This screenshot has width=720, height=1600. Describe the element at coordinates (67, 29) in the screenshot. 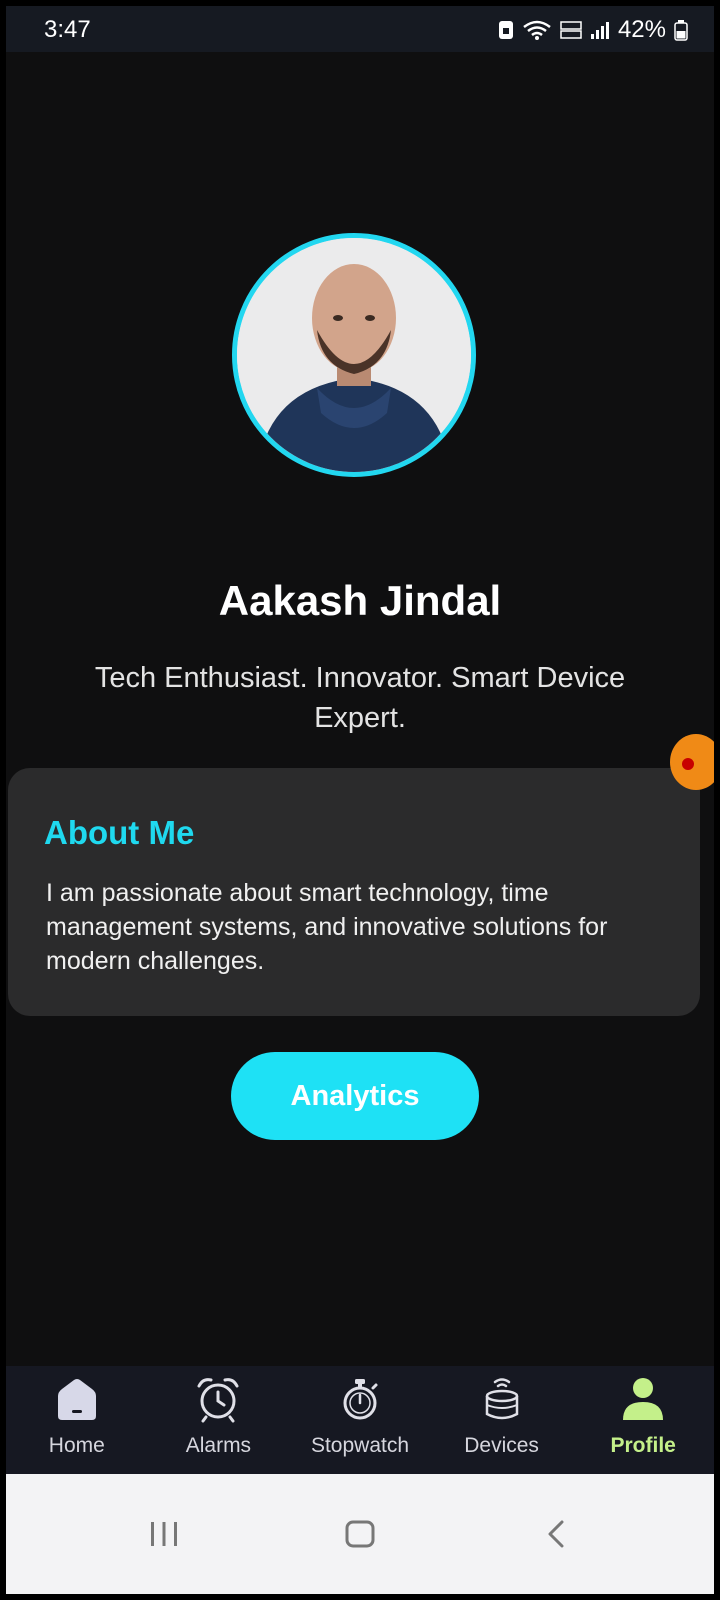

I see `status-time: 3:47` at that location.